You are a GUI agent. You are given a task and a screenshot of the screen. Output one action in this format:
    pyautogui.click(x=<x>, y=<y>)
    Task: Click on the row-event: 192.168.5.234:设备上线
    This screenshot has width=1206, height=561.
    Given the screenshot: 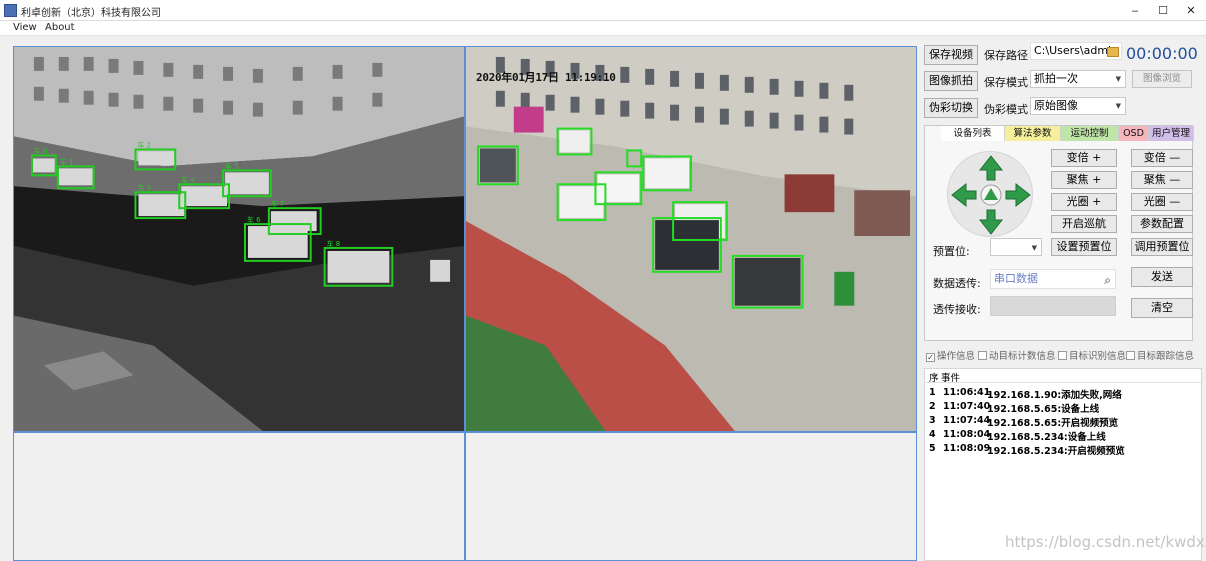 What is the action you would take?
    pyautogui.click(x=1046, y=437)
    